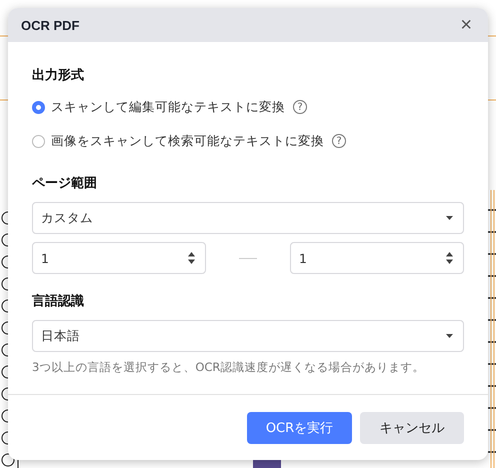 This screenshot has width=496, height=468. Describe the element at coordinates (466, 25) in the screenshot. I see `close-button: ×` at that location.